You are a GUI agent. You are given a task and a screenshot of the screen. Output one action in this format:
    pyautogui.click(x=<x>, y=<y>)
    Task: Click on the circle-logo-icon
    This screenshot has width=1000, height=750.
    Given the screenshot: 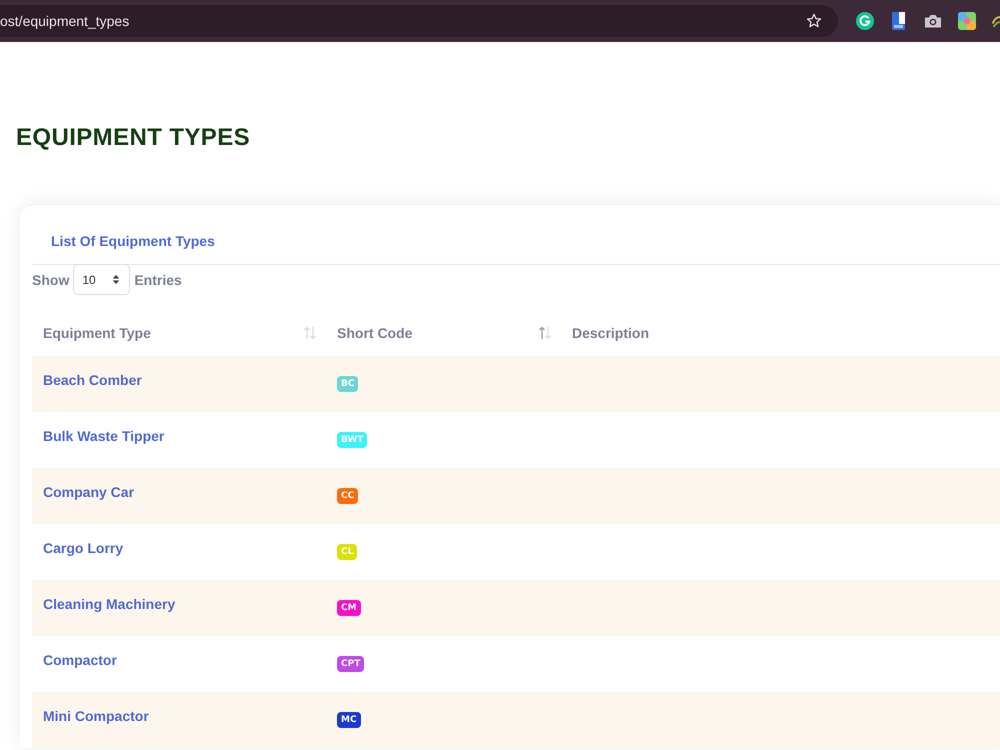 What is the action you would take?
    pyautogui.click(x=865, y=21)
    